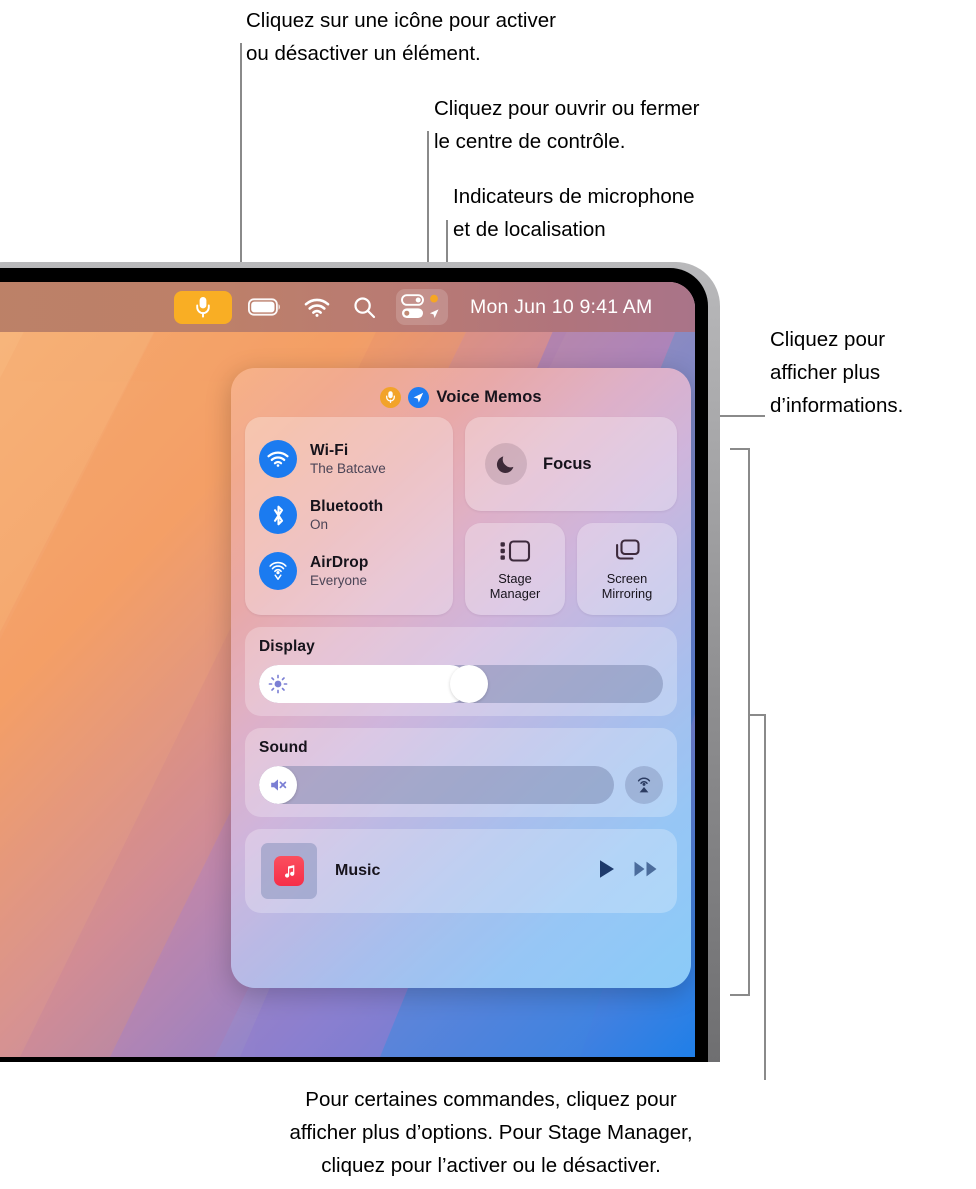 This screenshot has width=976, height=1189. I want to click on airplay-audio-button, so click(644, 785).